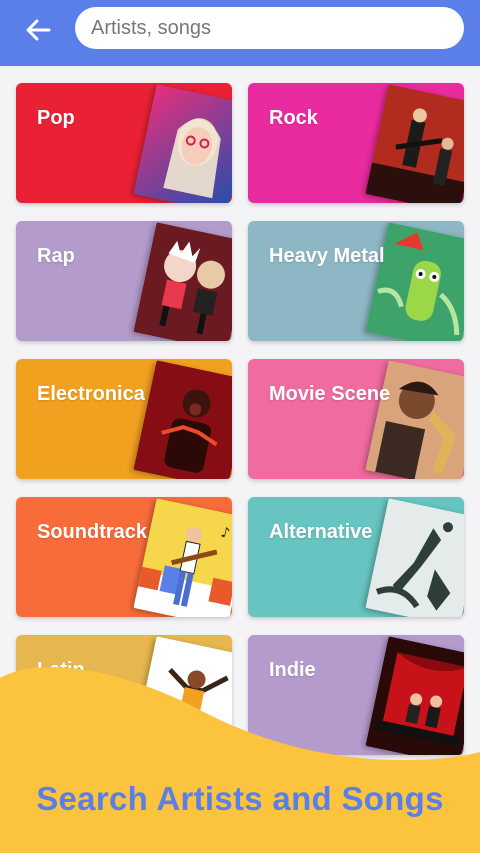 This screenshot has width=480, height=853. I want to click on genre-card-pop: Pop, so click(124, 143).